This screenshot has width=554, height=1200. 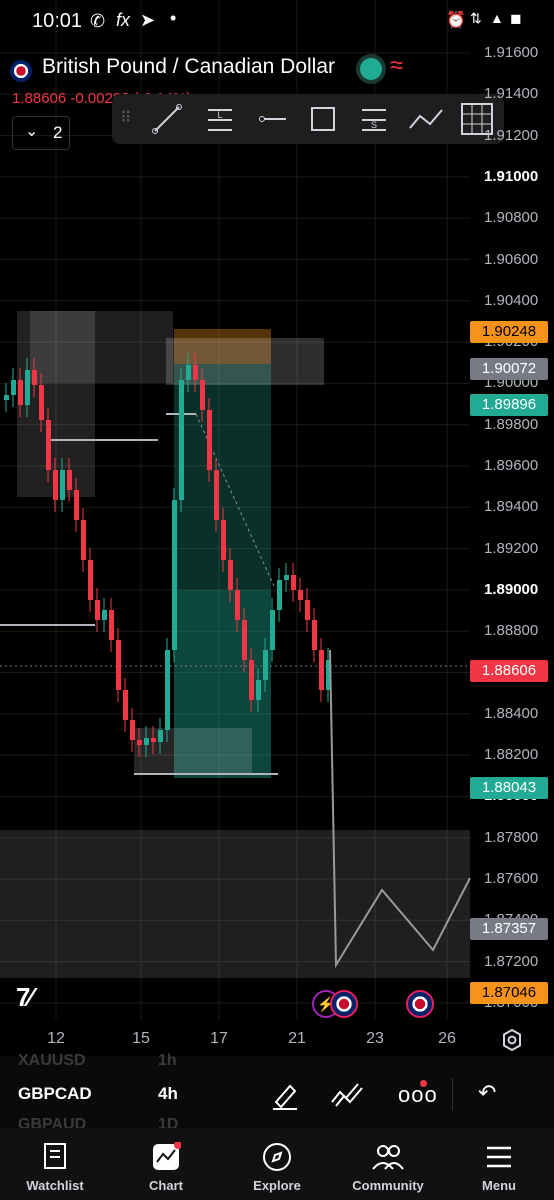 What do you see at coordinates (55, 1094) in the screenshot?
I see `watchlist-symbol: GBPCAD` at bounding box center [55, 1094].